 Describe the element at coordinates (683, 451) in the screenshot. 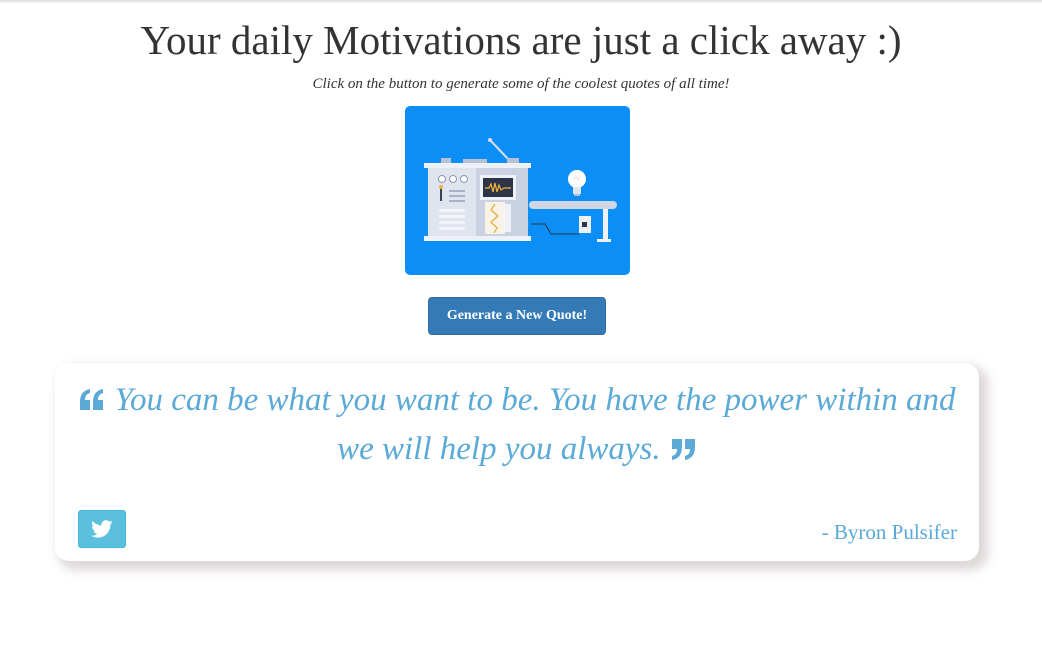

I see `quote-right-icon` at that location.